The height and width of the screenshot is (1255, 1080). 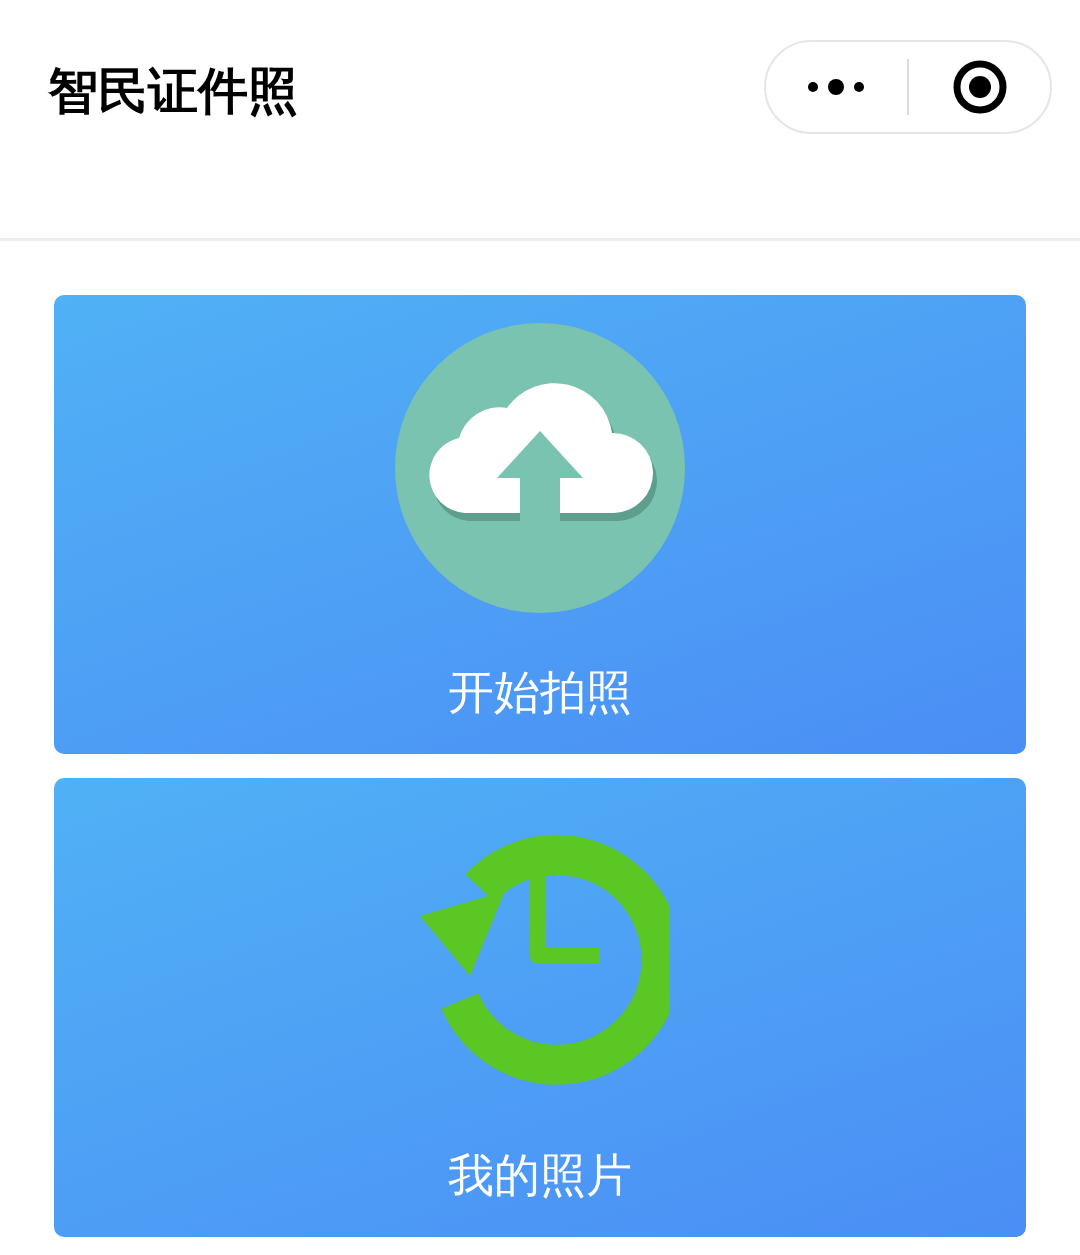 What do you see at coordinates (173, 91) in the screenshot?
I see `page-title: 智民证件照` at bounding box center [173, 91].